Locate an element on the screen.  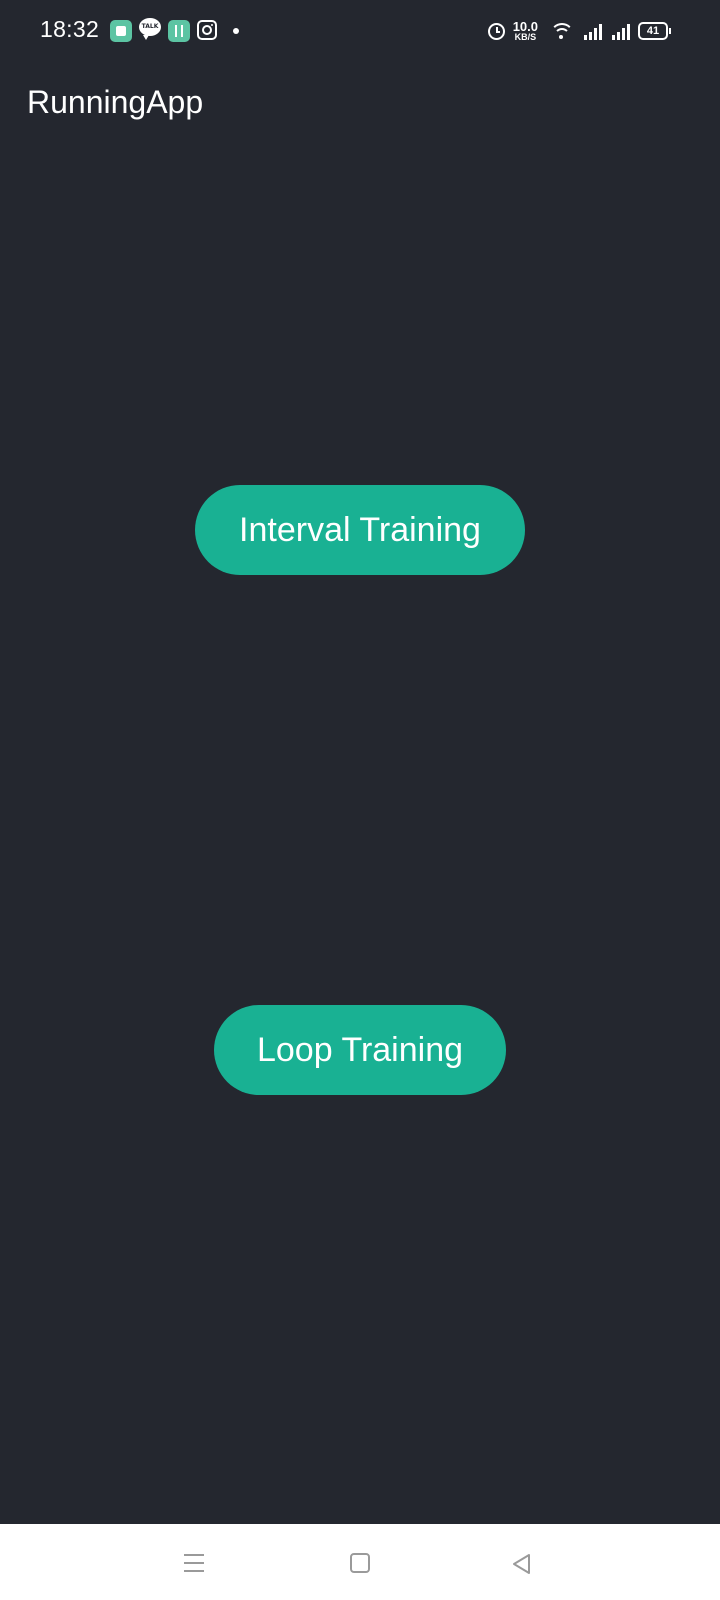
loop-training-button: Loop Training is located at coordinates (360, 1050).